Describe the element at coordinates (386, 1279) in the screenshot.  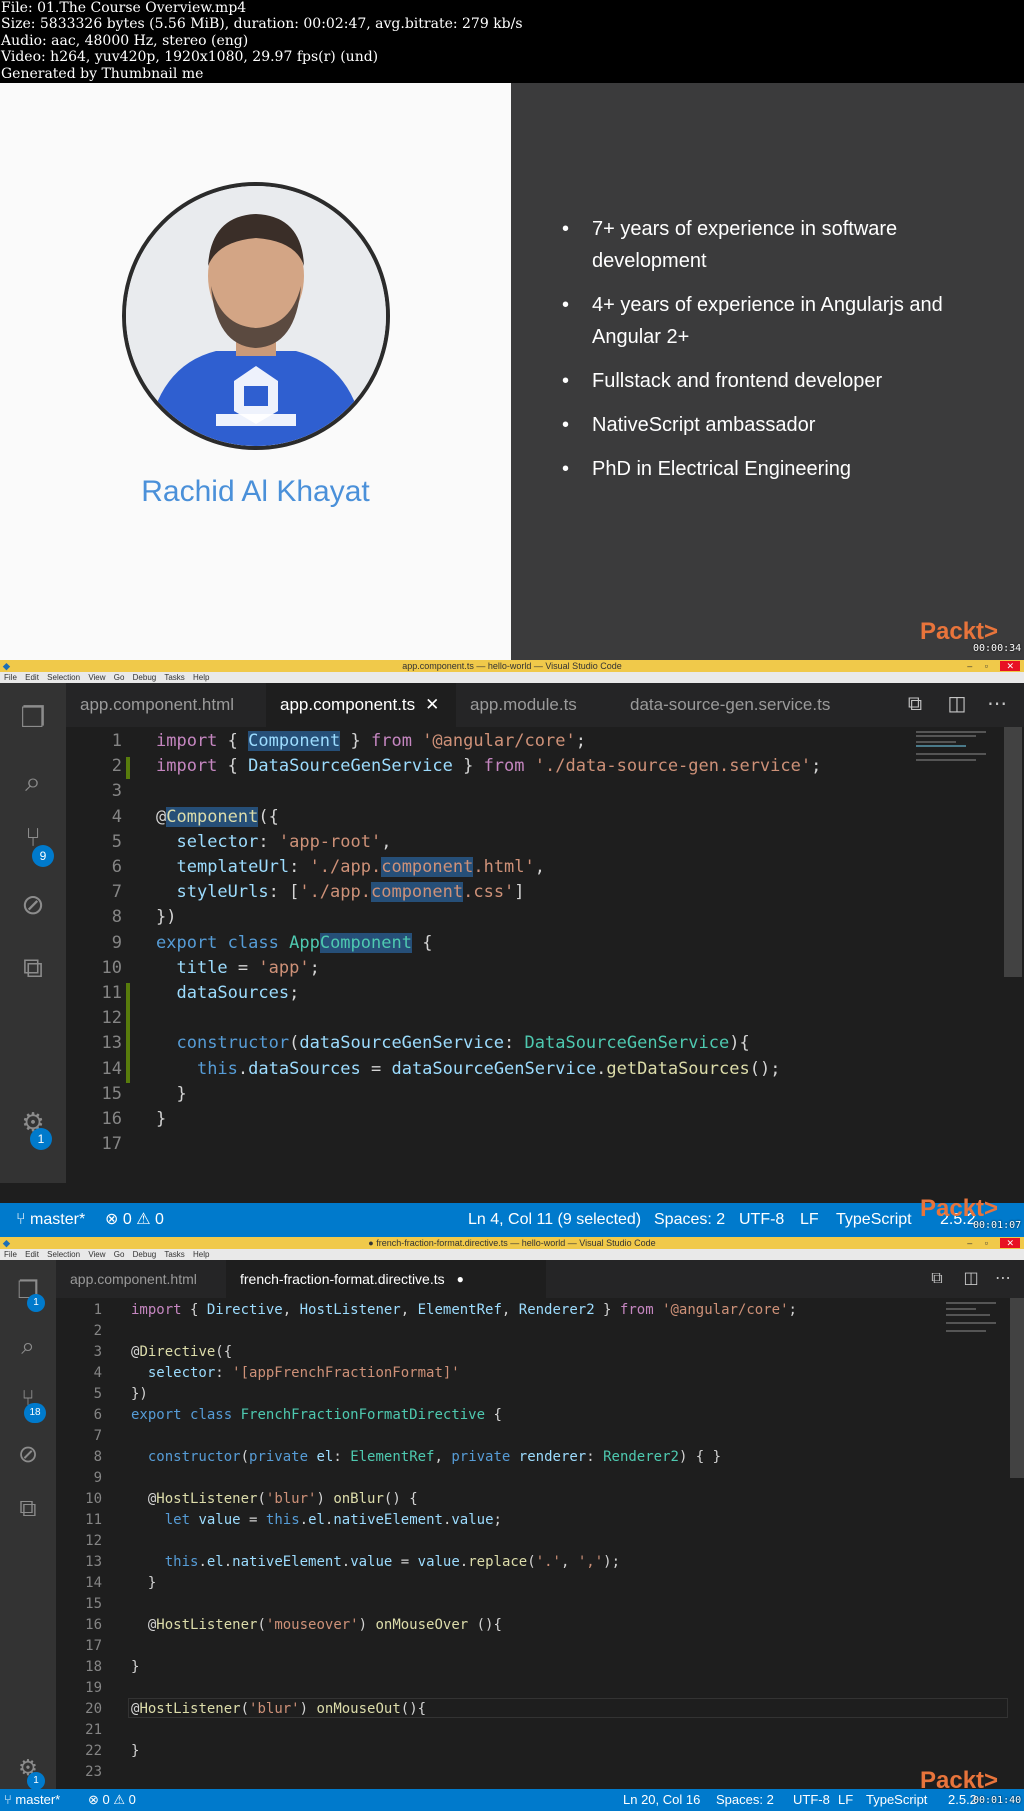
I see `tab-french-fraction-directive: french-fraction-format.directive.ts ●` at that location.